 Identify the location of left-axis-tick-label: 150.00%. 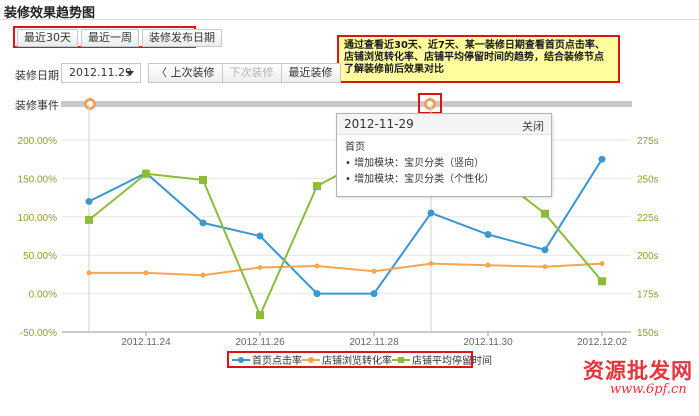
(38, 179).